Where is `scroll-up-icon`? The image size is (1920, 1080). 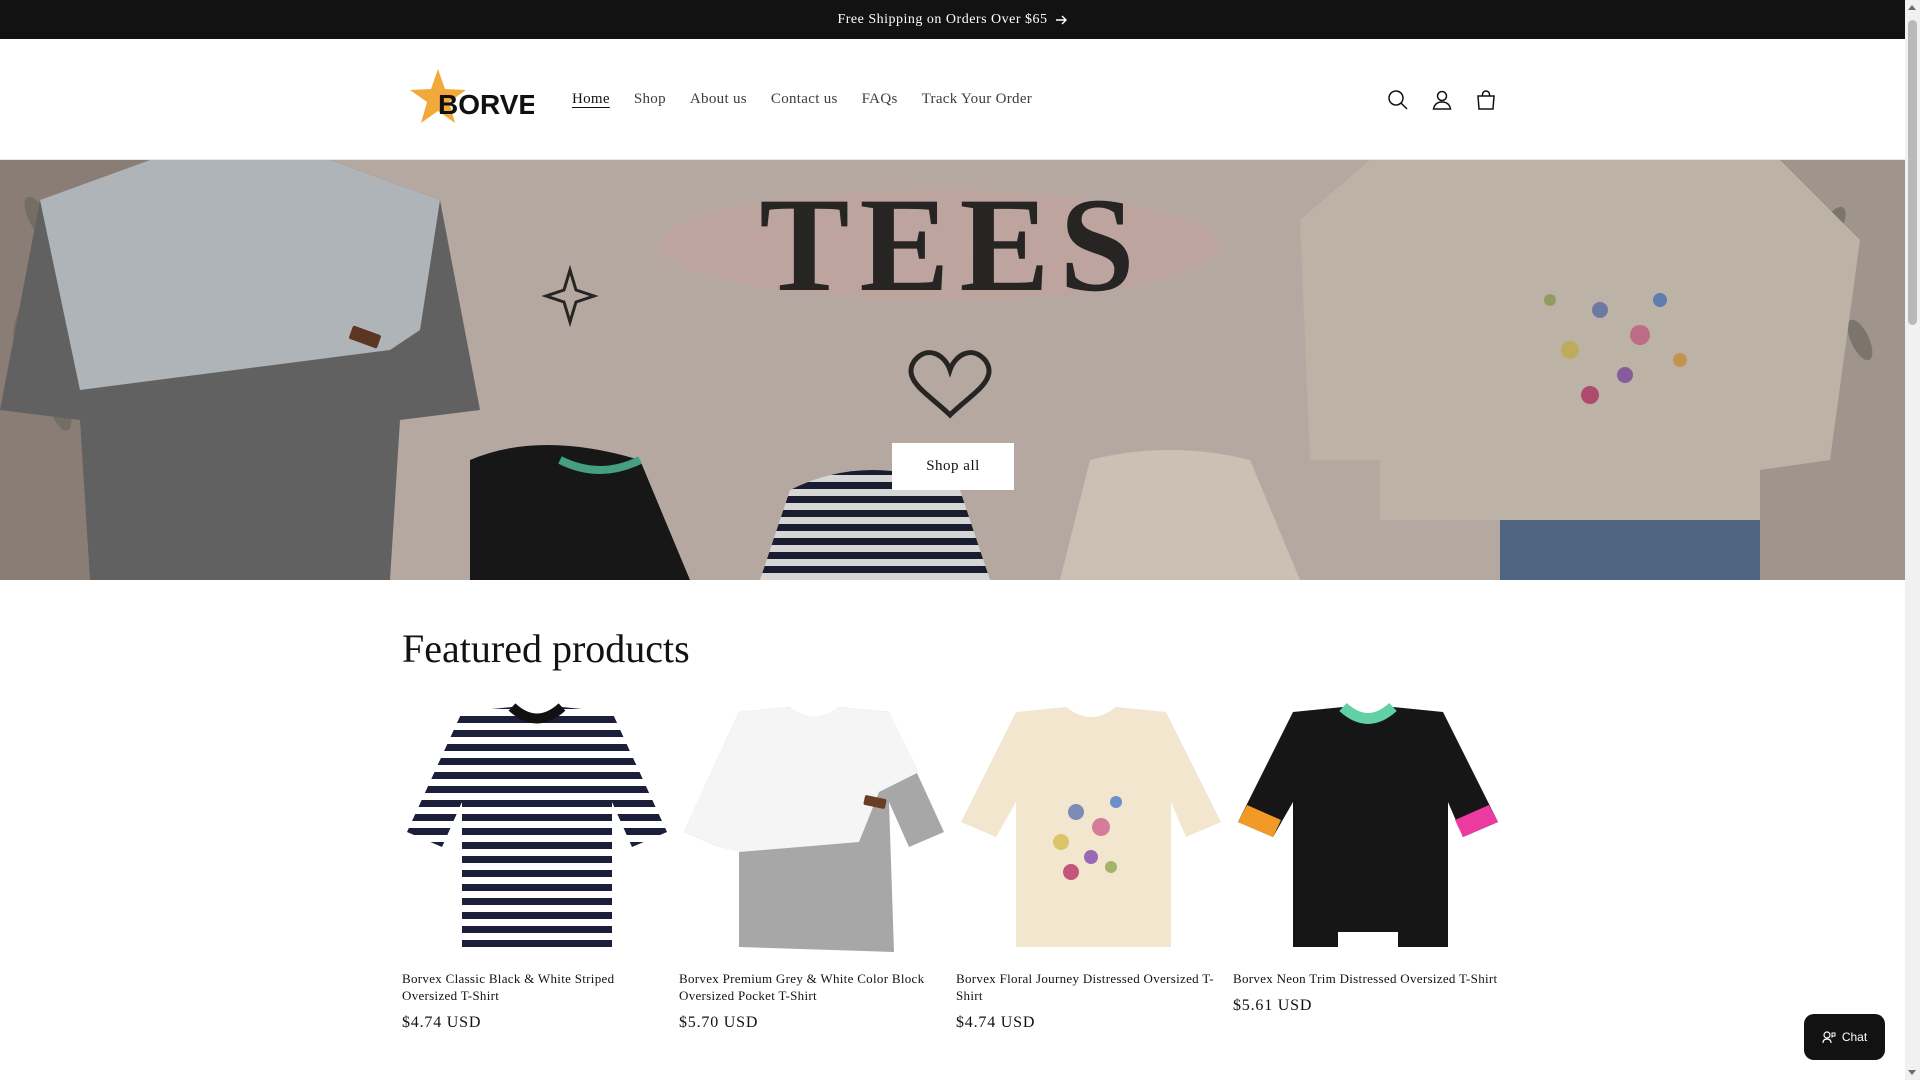 scroll-up-icon is located at coordinates (1912, 7).